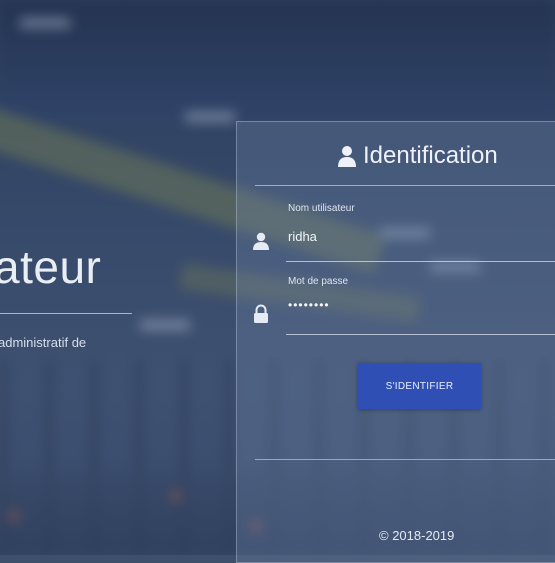  I want to click on username-input, so click(418, 236).